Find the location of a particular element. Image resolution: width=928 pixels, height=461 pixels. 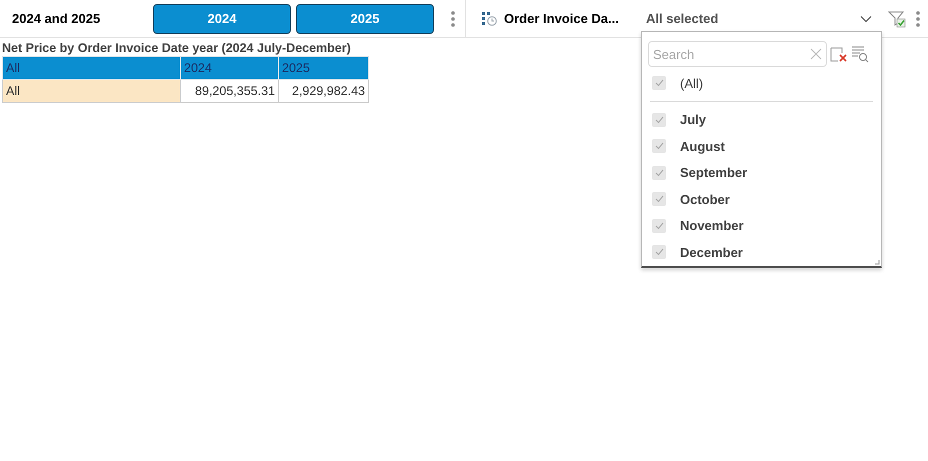

clear-filter-icon is located at coordinates (839, 54).